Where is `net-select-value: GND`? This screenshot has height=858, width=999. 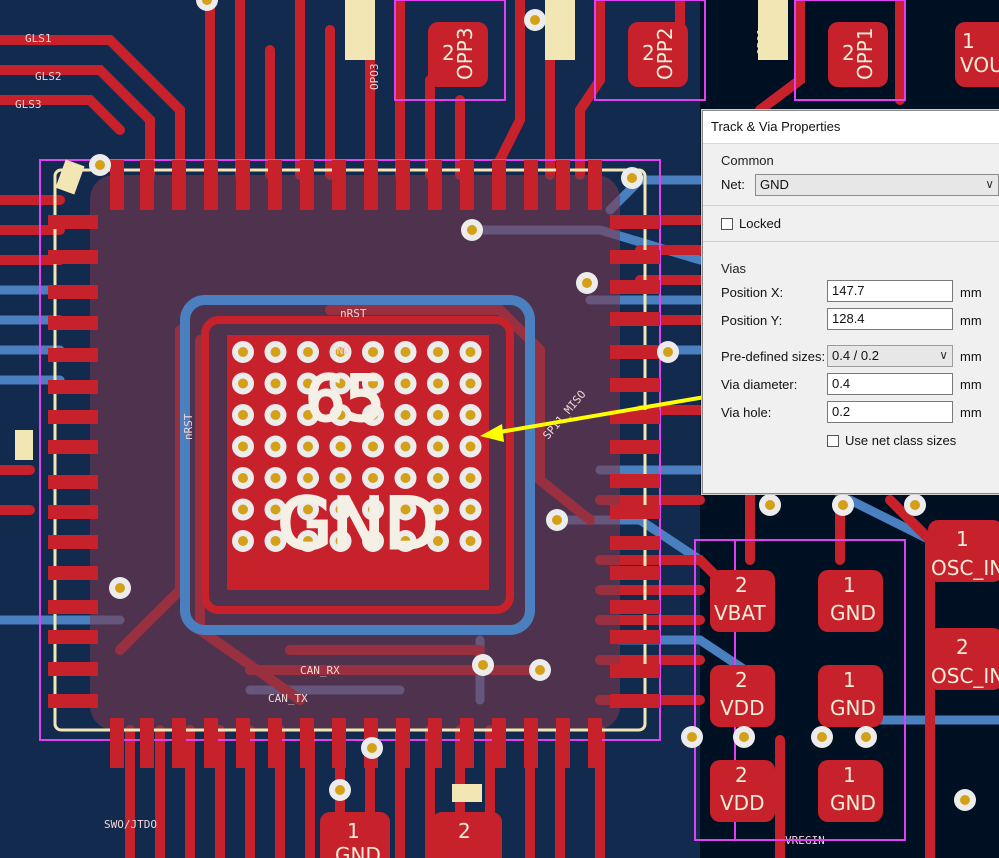
net-select-value: GND is located at coordinates (774, 184).